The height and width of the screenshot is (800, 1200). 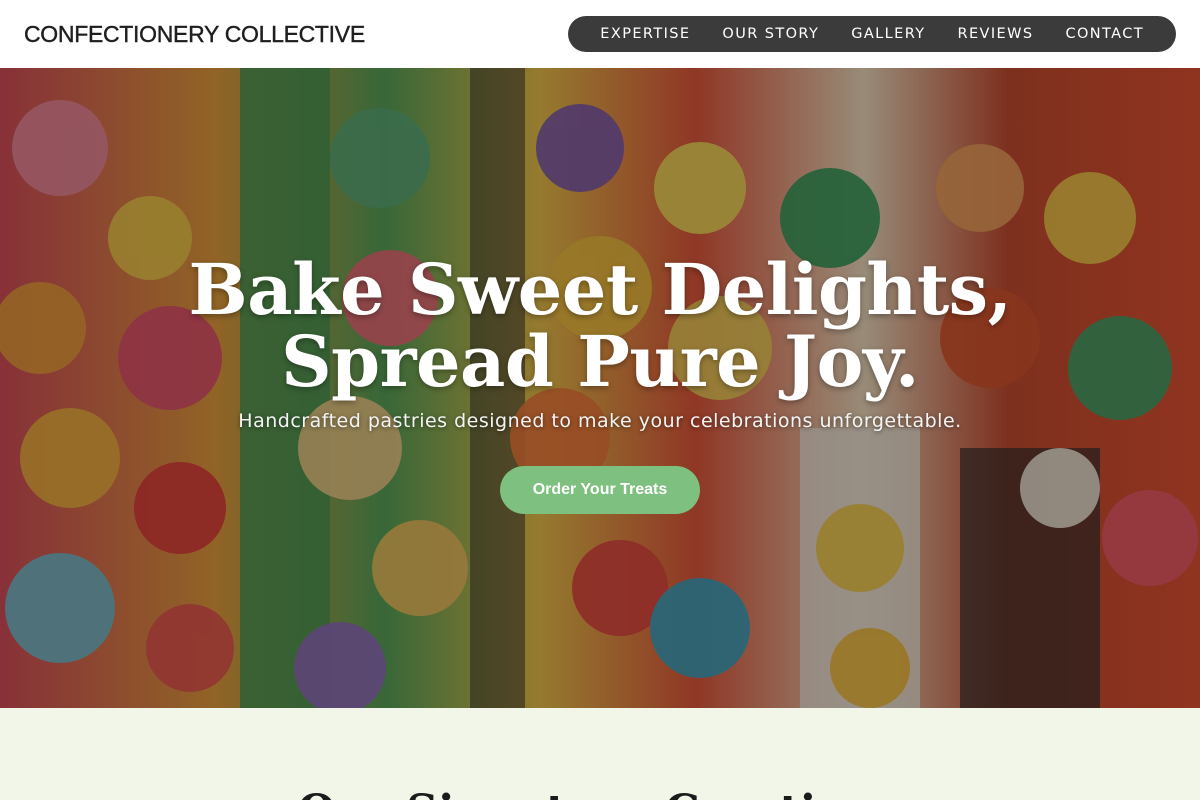 I want to click on signature-section: Our Signature Creations, so click(x=600, y=754).